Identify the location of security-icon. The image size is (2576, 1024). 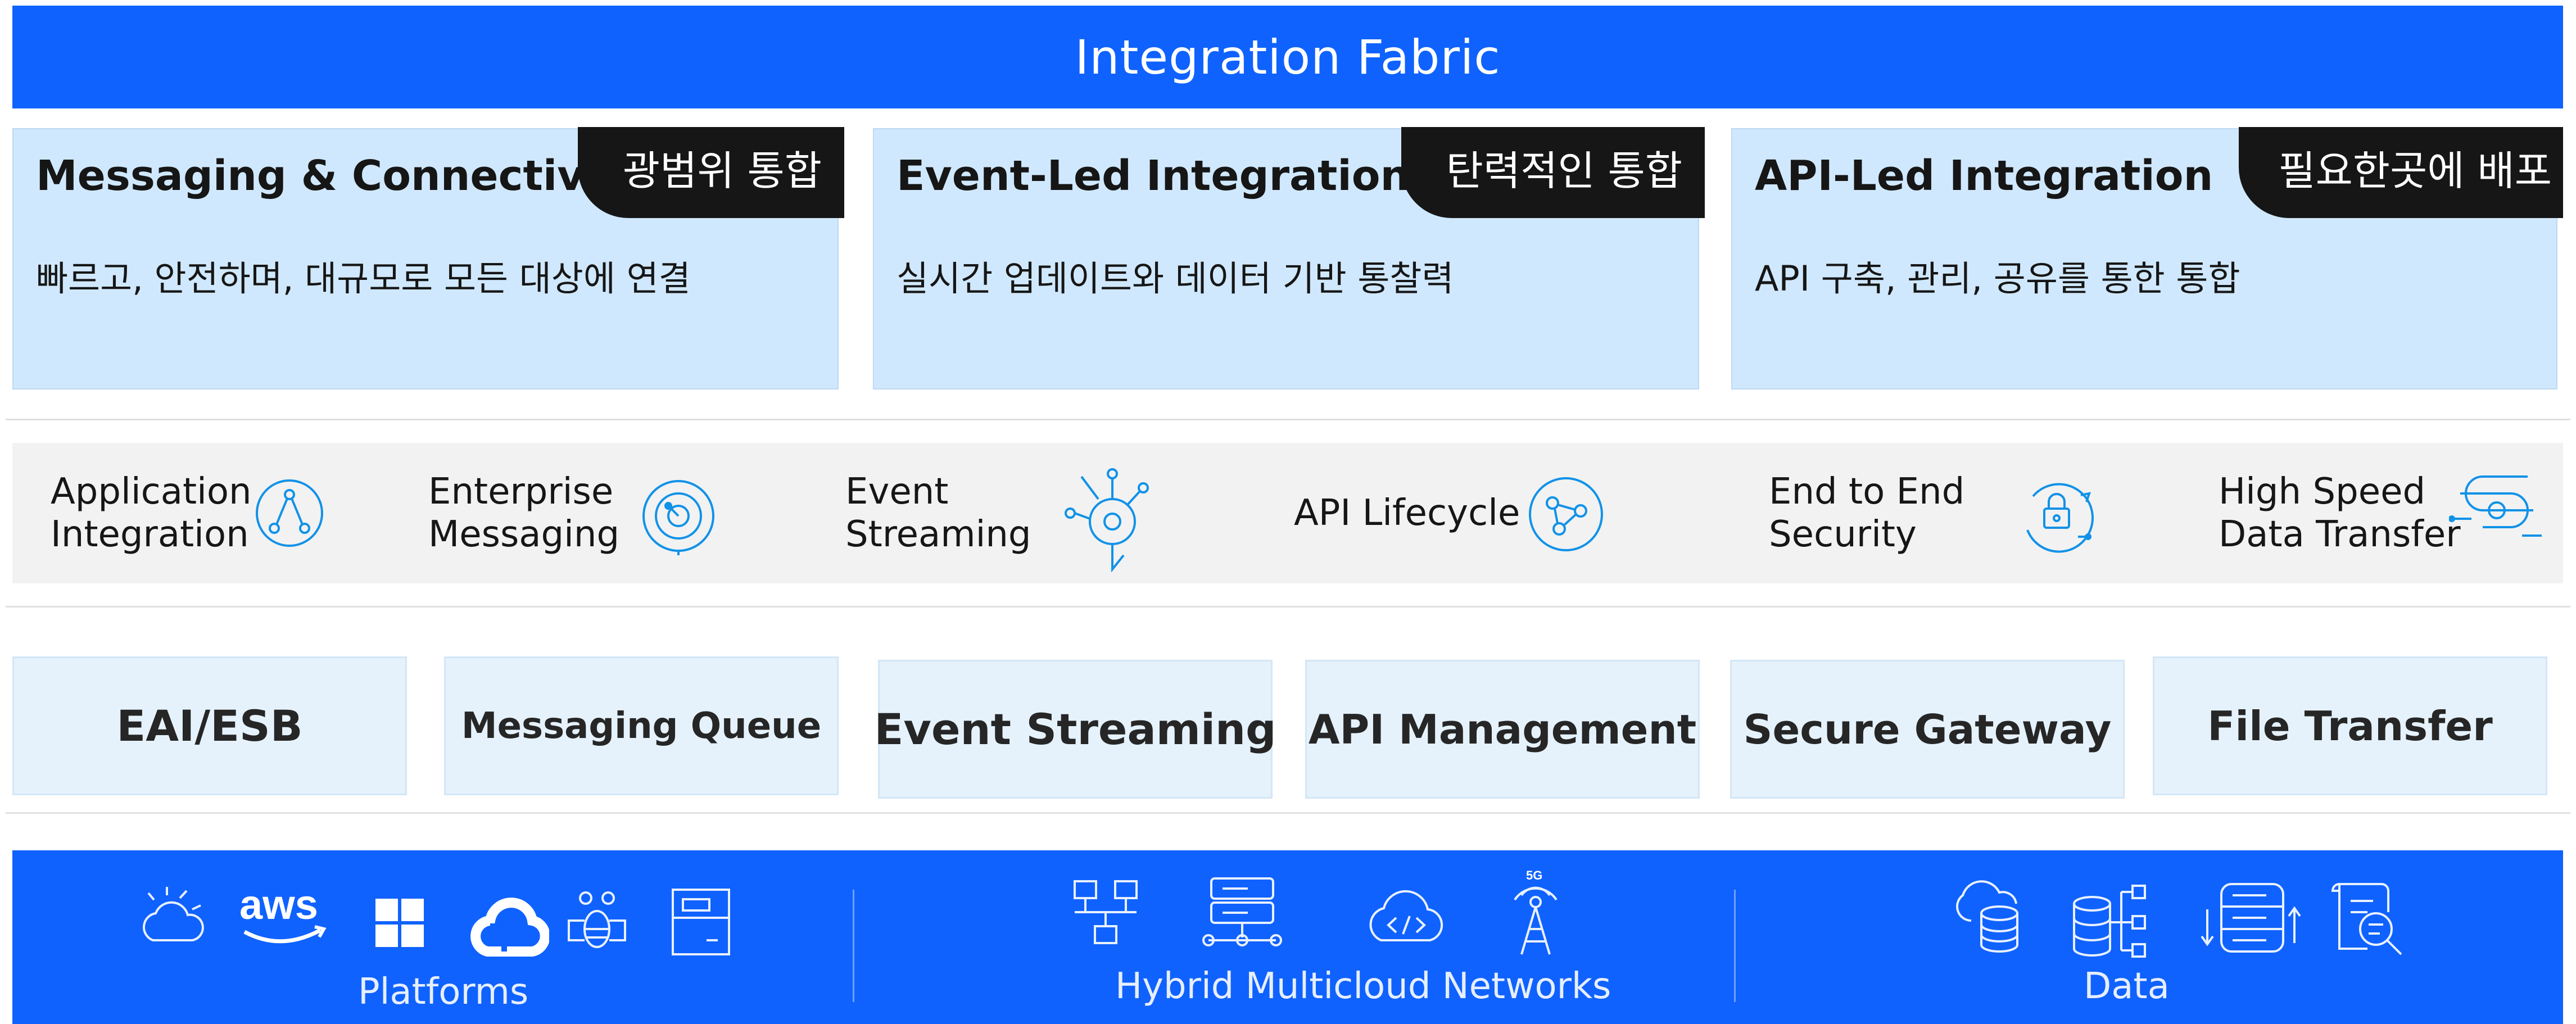
(2060, 518).